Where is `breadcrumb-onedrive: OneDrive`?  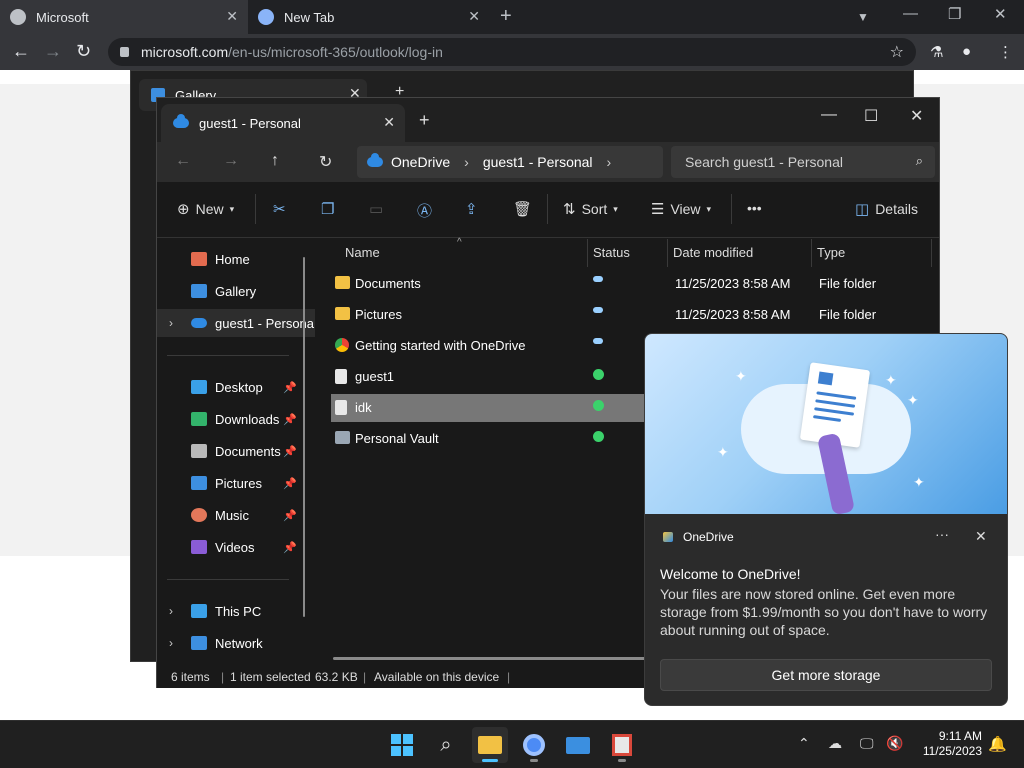
breadcrumb-onedrive: OneDrive is located at coordinates (420, 162).